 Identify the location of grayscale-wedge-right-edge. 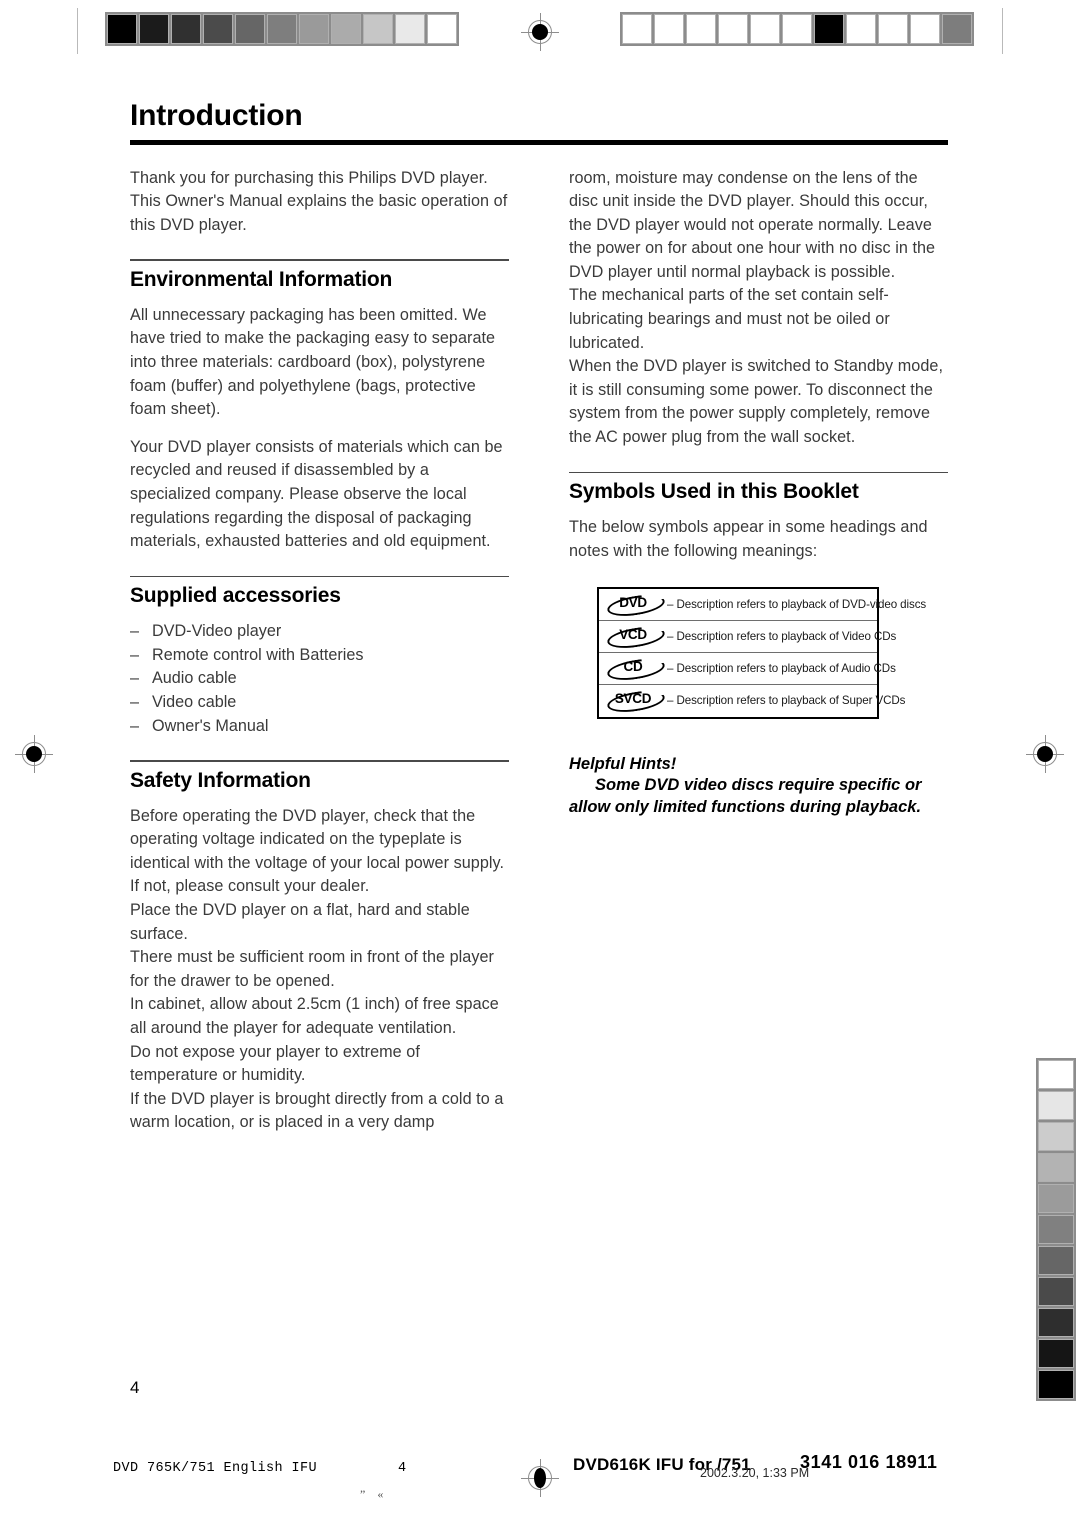
(1056, 1229).